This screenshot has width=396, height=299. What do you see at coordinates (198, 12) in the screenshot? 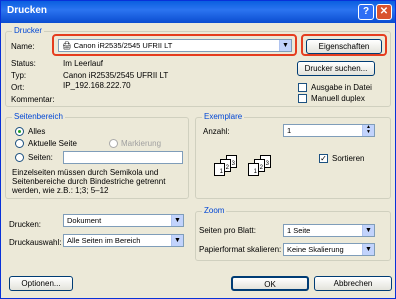
I see `title-bar: Drucken` at bounding box center [198, 12].